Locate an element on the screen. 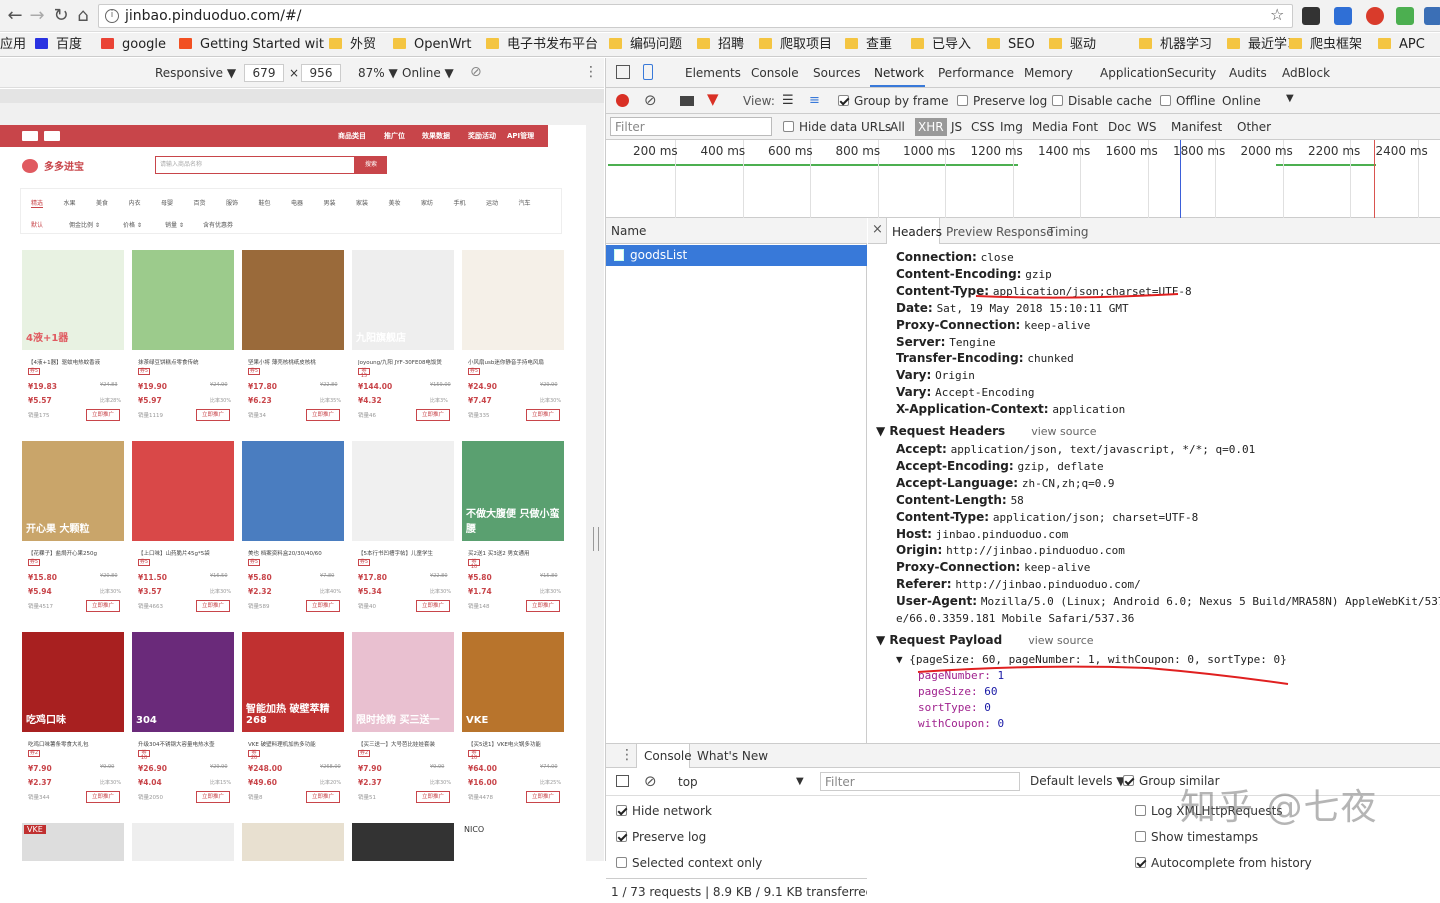 Image resolution: width=1440 pixels, height=903 pixels. devtools-tab-application: Application is located at coordinates (1133, 73).